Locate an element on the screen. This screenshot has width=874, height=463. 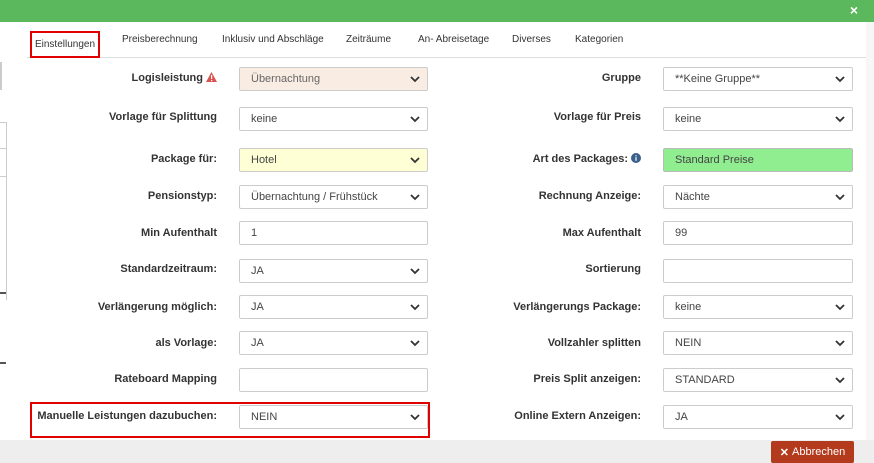
background-scrollbar-area is located at coordinates (870, 242).